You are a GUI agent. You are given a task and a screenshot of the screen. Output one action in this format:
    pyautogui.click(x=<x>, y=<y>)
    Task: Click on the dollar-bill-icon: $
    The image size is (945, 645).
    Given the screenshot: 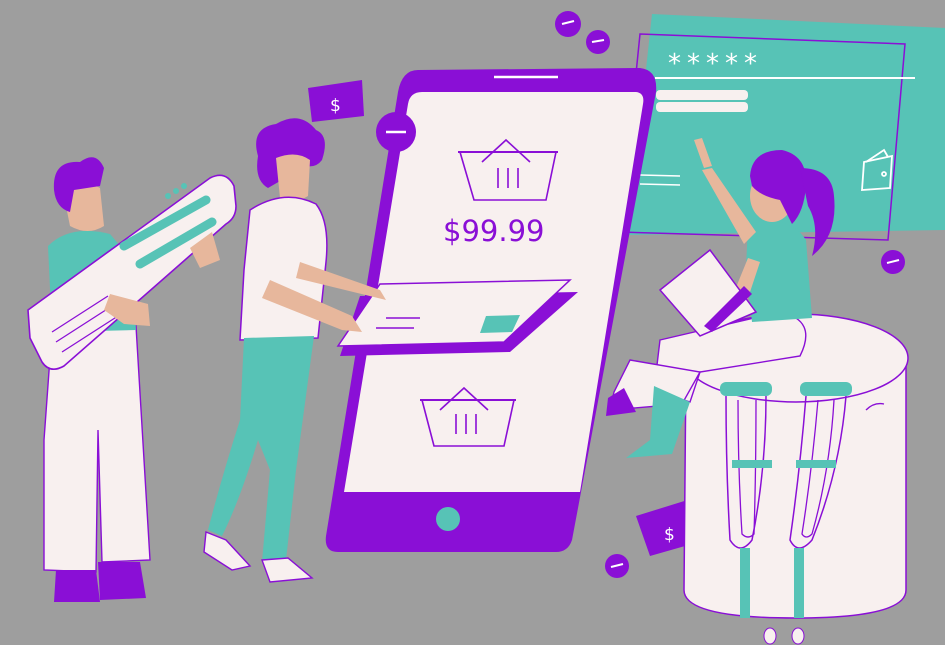 What is the action you would take?
    pyautogui.click(x=336, y=101)
    